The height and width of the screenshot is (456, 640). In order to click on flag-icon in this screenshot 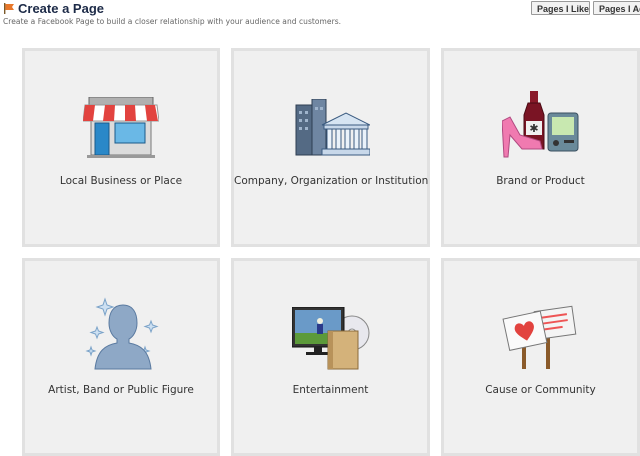, I will do `click(9, 8)`.